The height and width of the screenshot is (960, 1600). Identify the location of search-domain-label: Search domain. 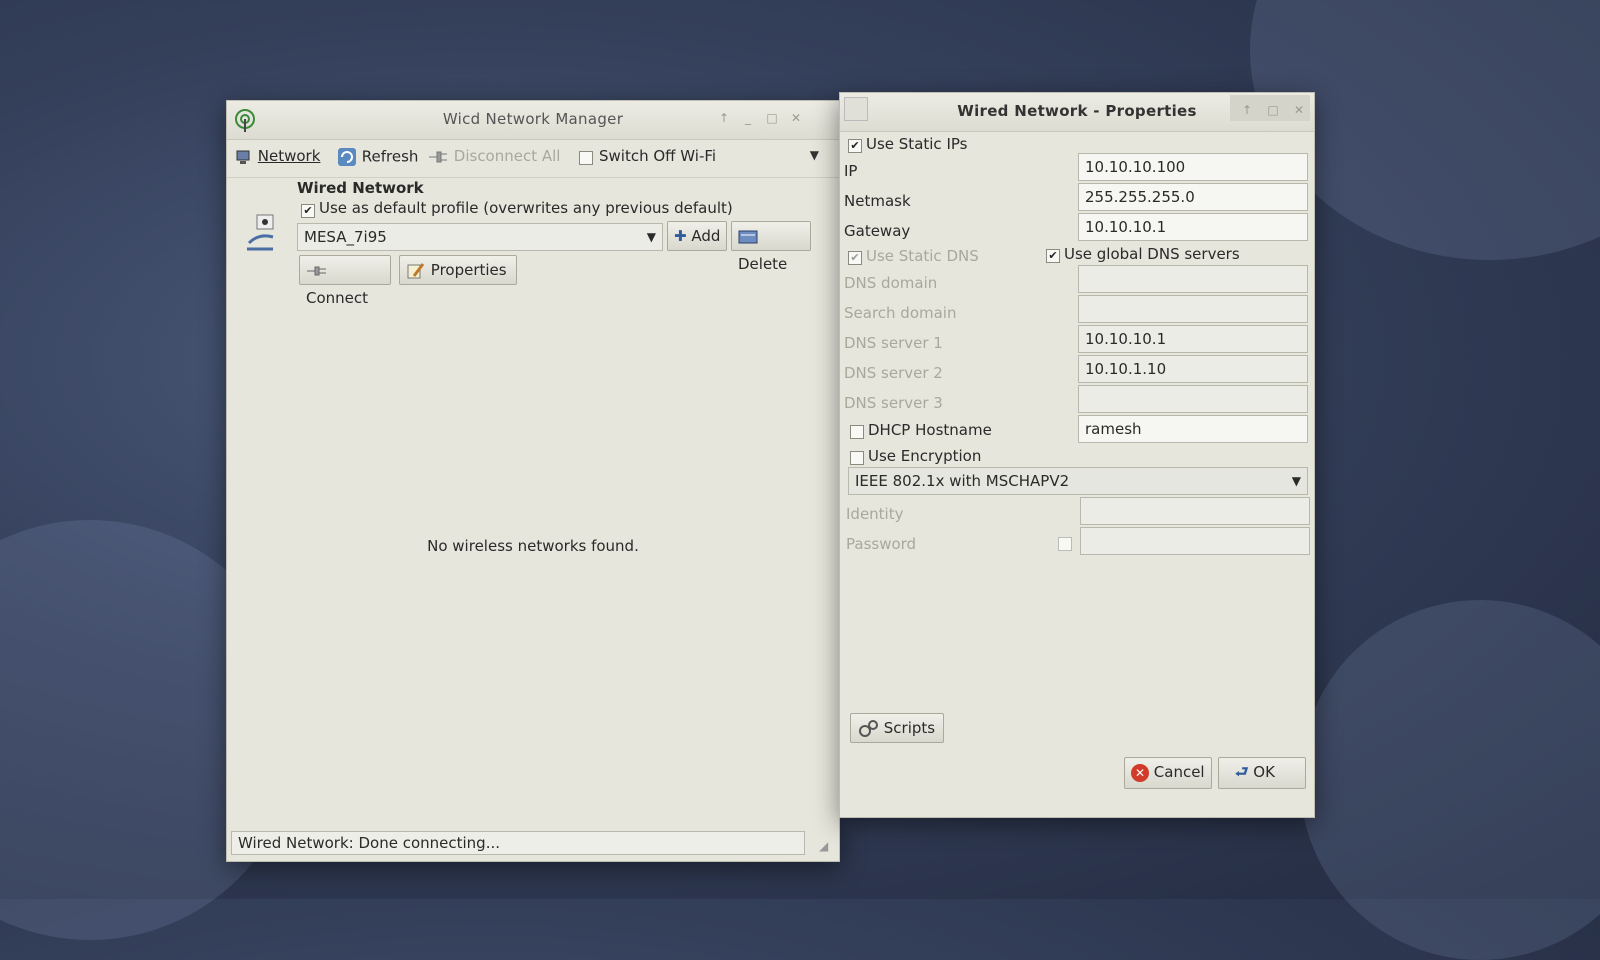
(900, 313).